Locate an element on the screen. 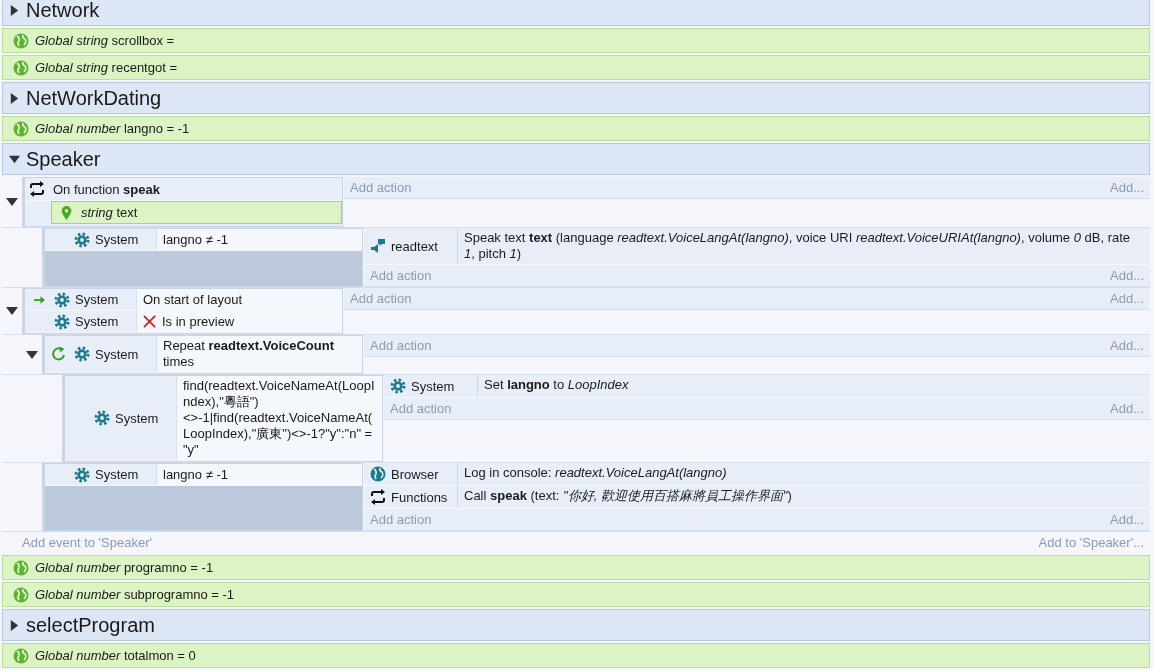  variable-row: Global number totalmon = 0 is located at coordinates (576, 655).